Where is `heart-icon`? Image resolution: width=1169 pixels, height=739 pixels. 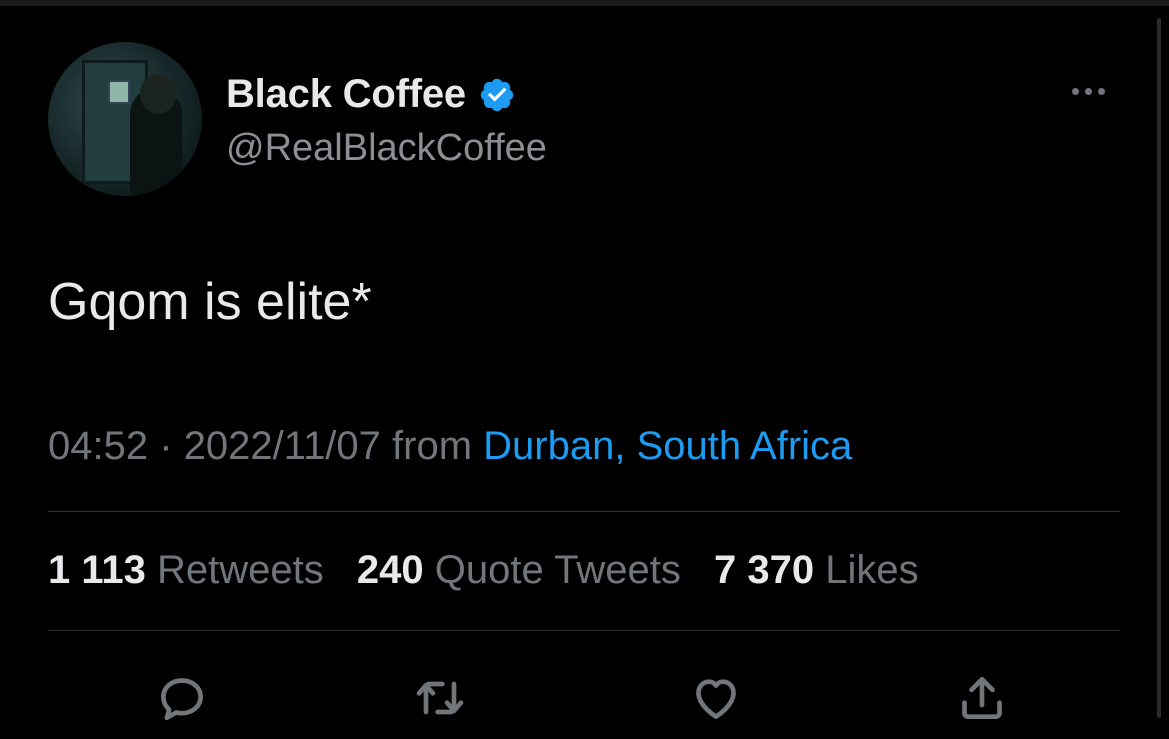
heart-icon is located at coordinates (716, 699).